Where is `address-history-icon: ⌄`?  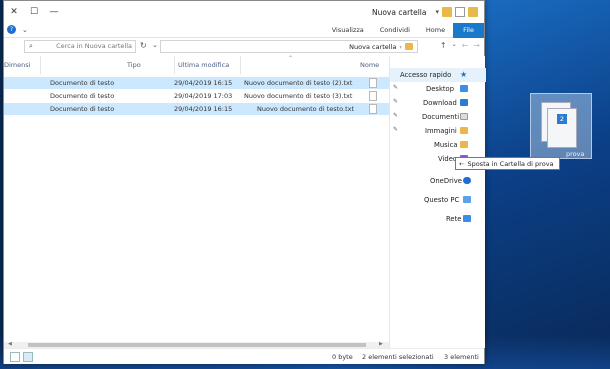
address-history-icon: ⌄ is located at coordinates (155, 45).